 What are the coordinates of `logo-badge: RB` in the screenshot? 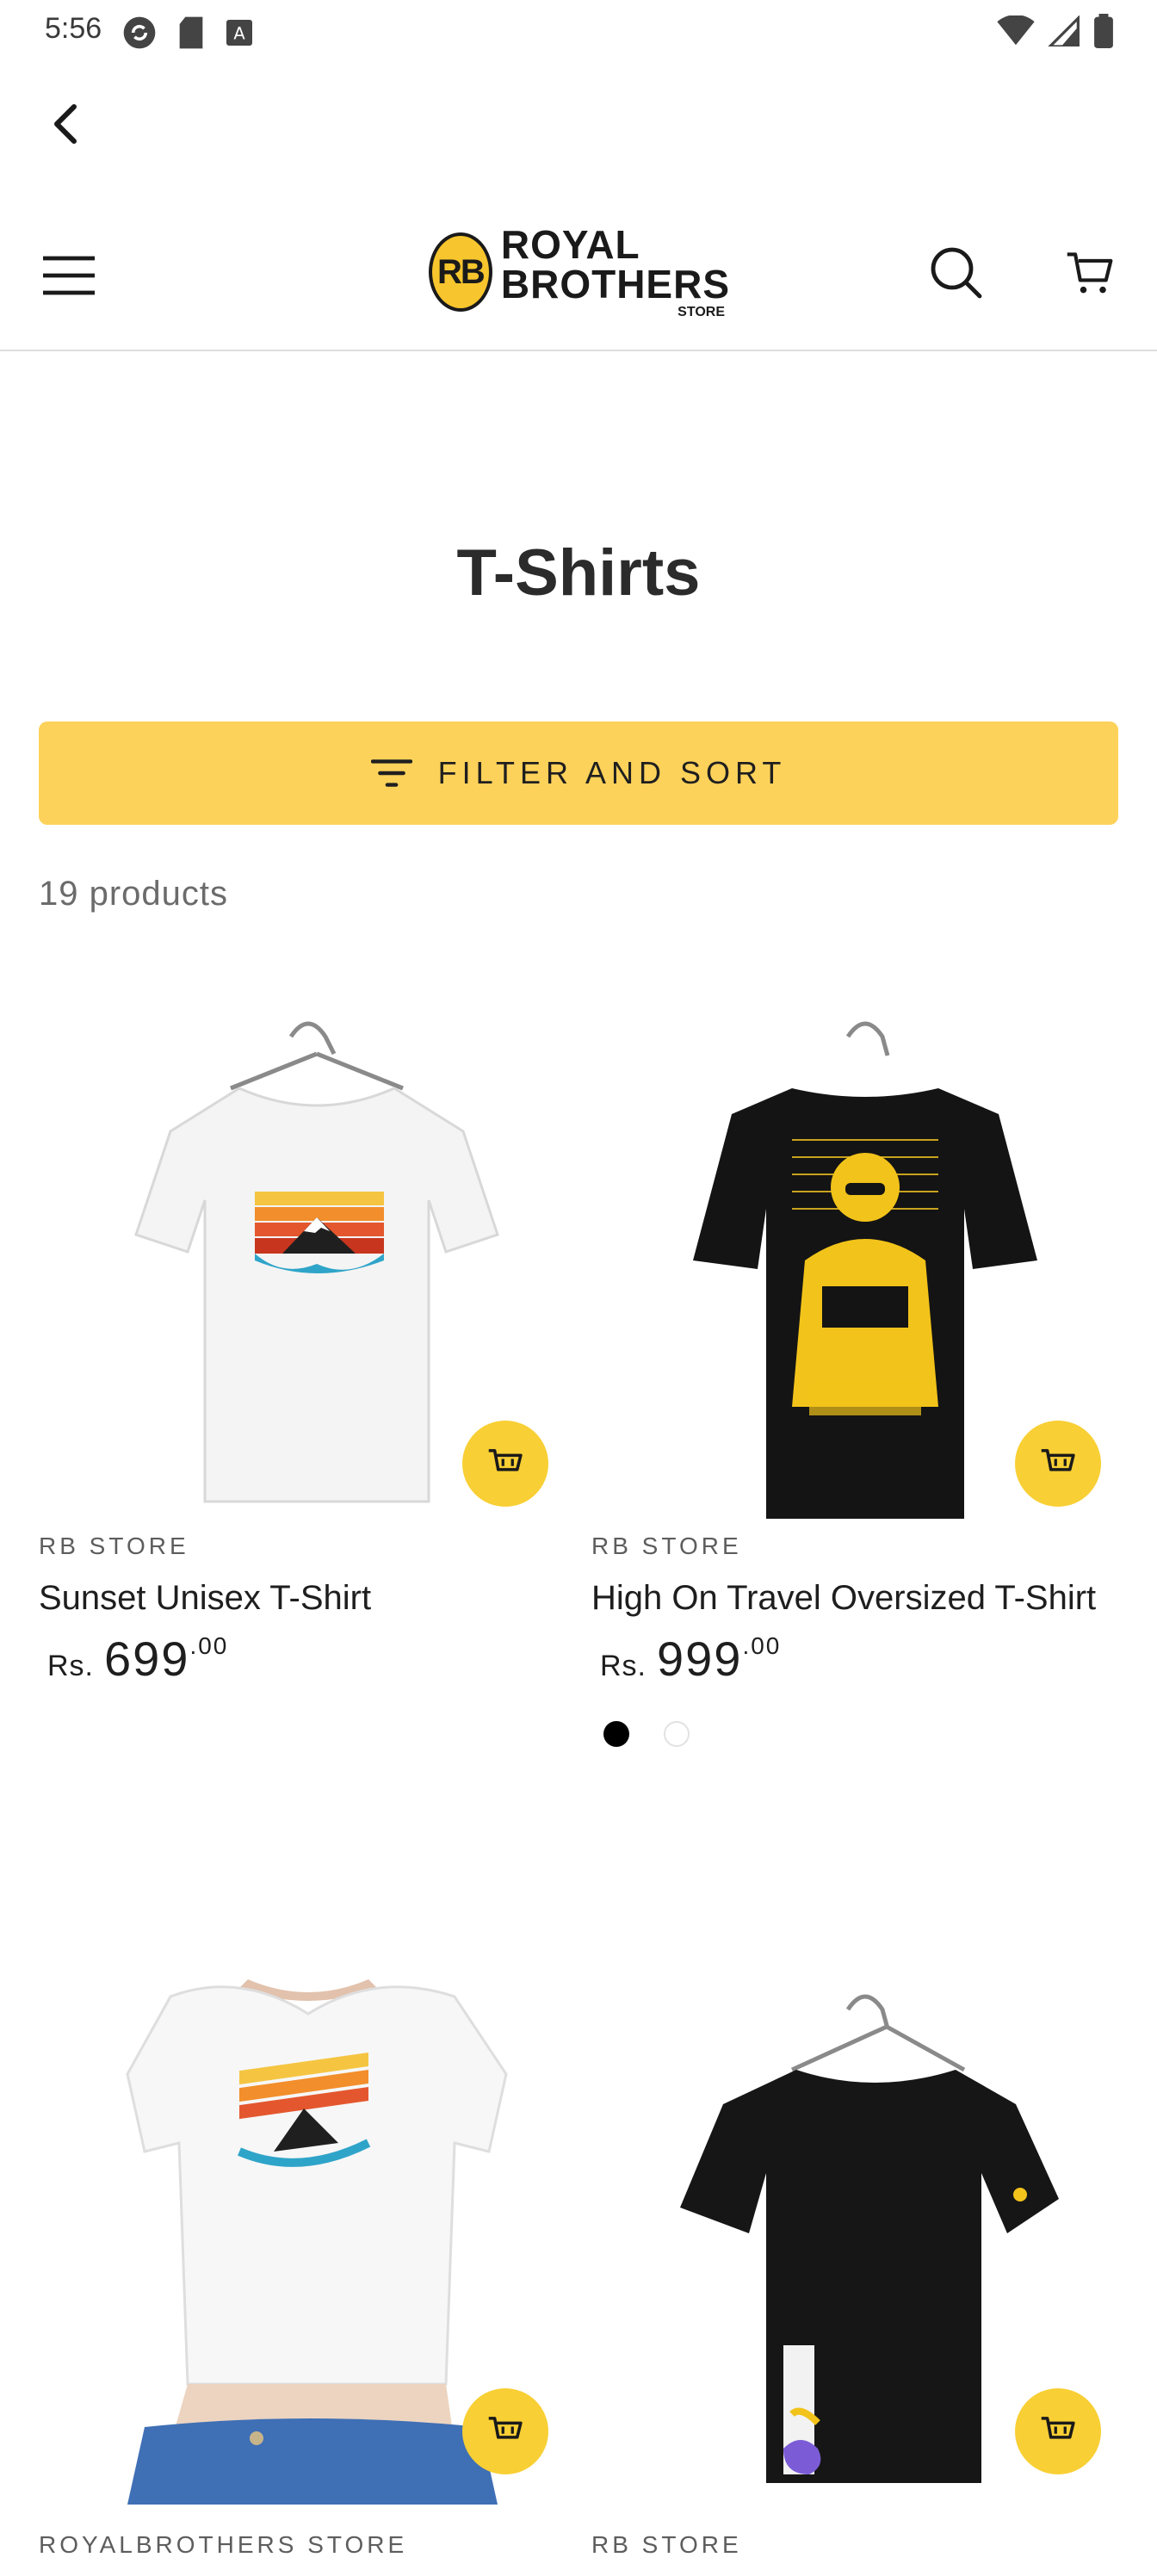 It's located at (461, 272).